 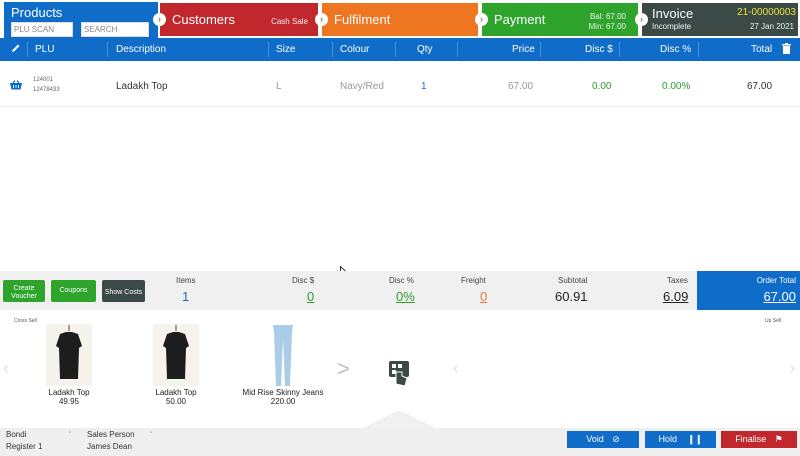 I want to click on finalise-button: Finalise ⚑, so click(x=759, y=439).